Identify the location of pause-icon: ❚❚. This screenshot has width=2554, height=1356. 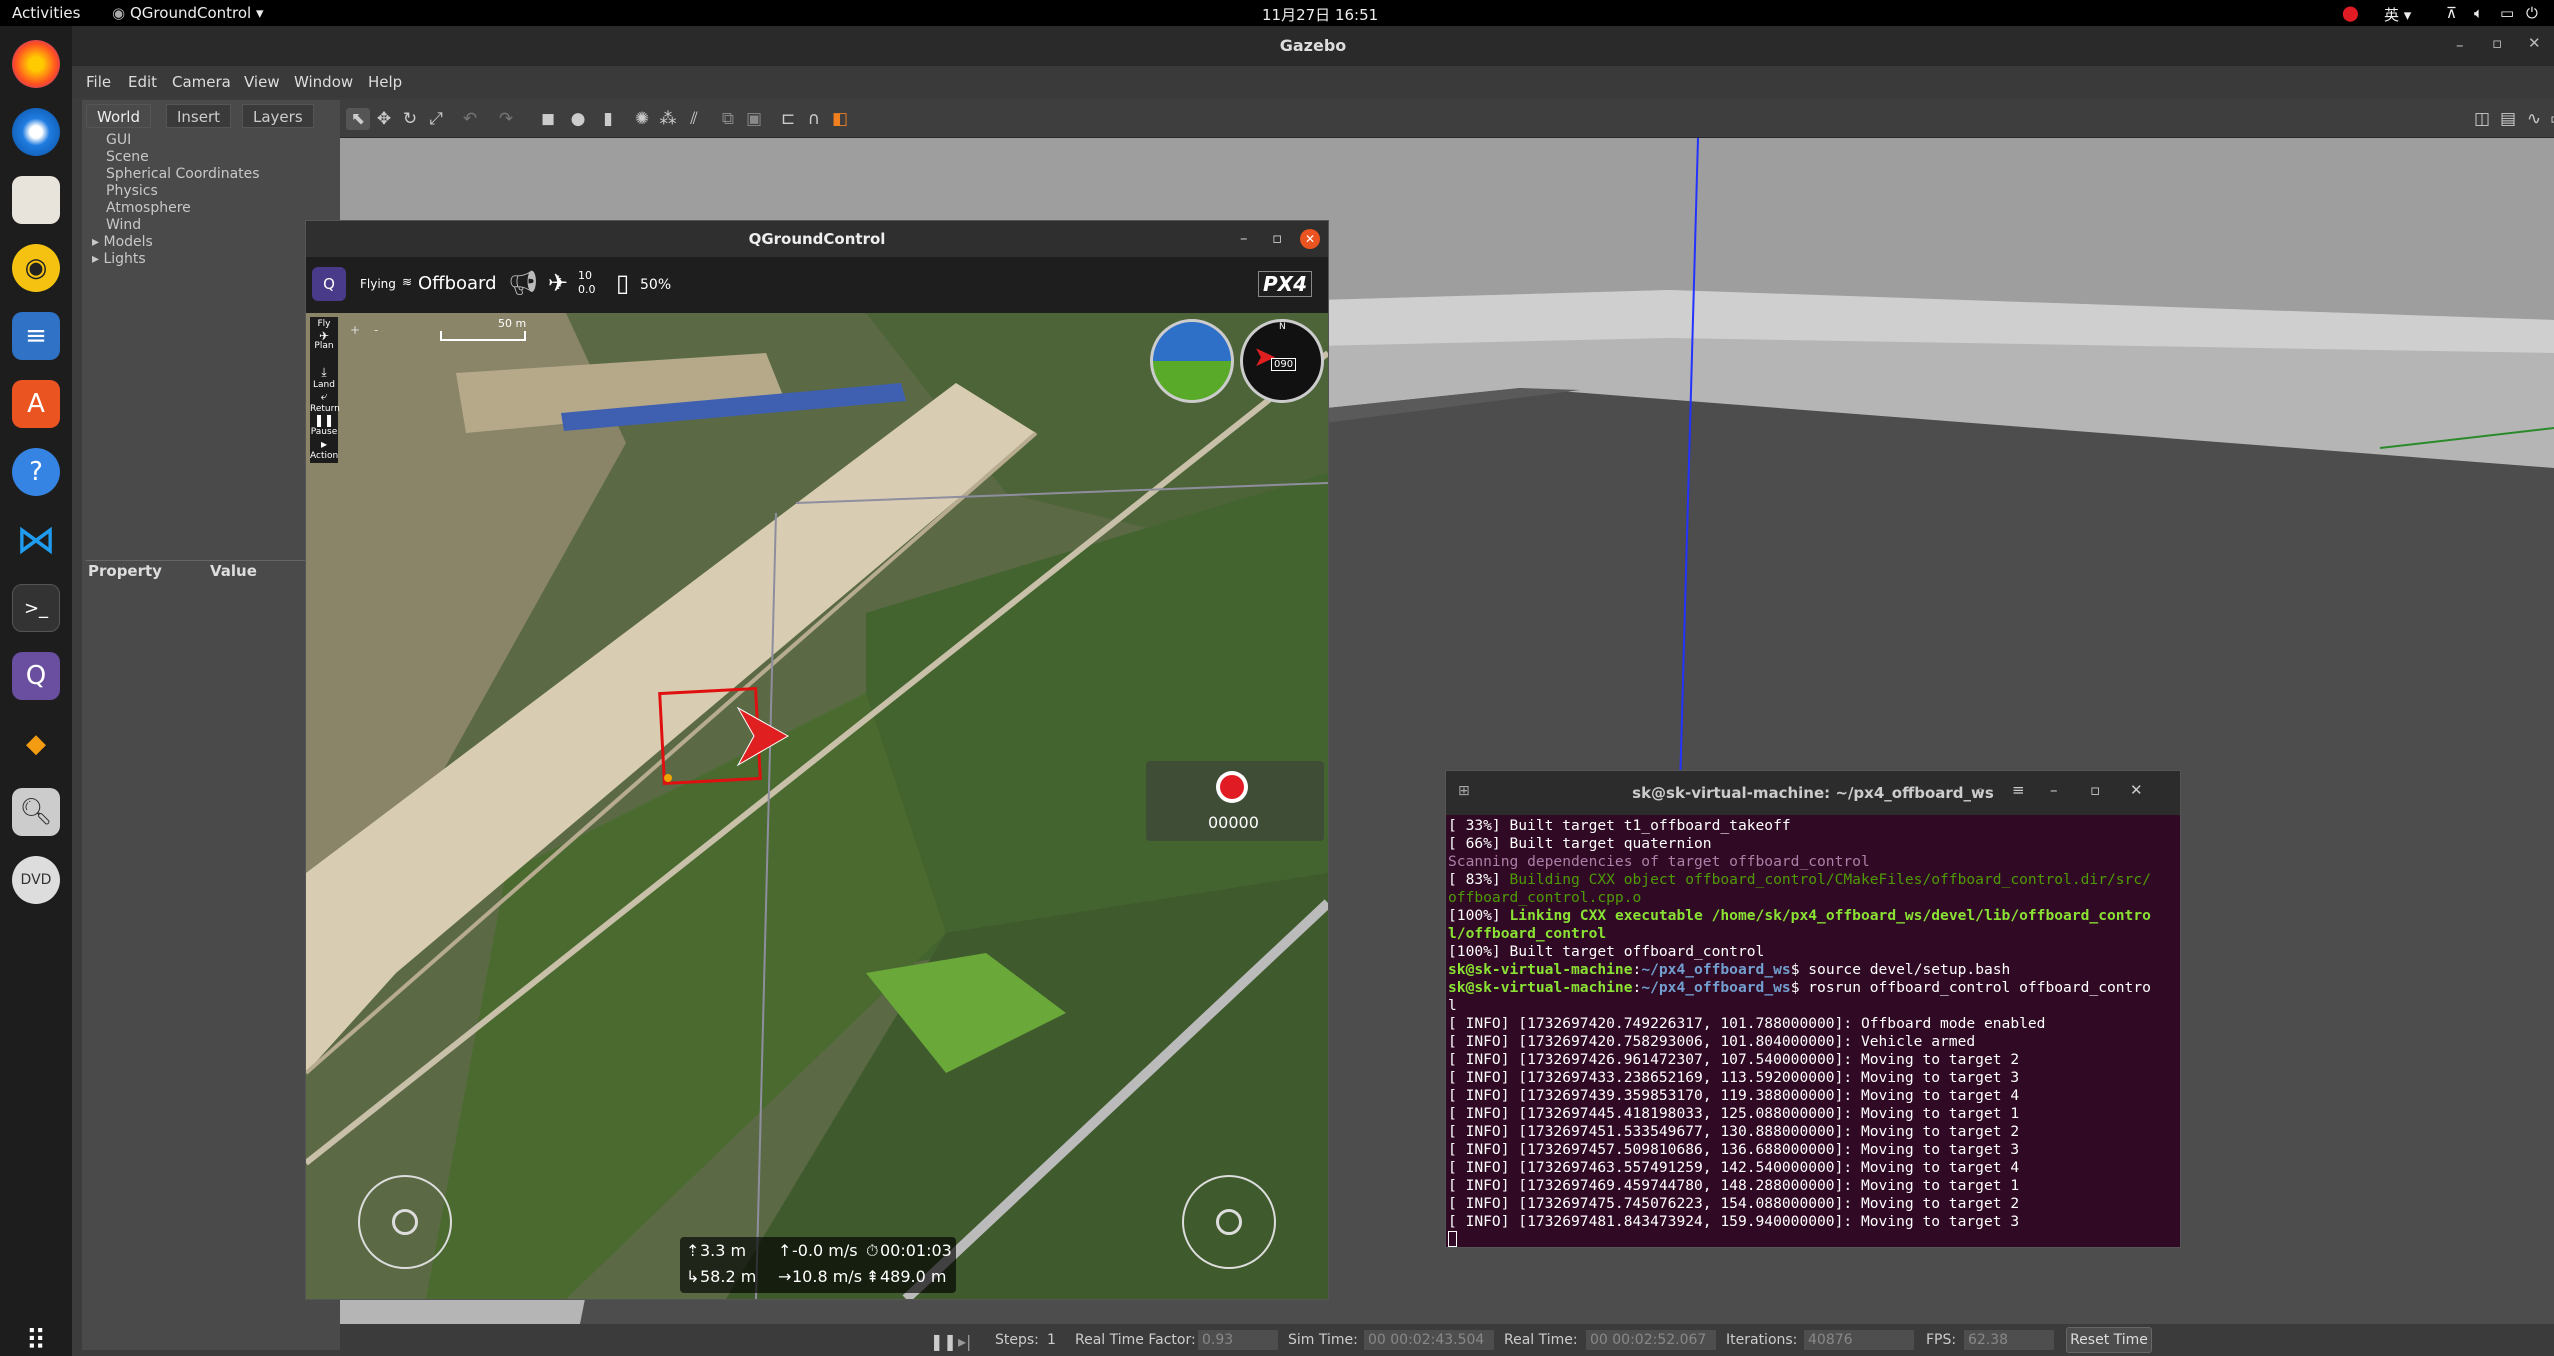
(943, 1341).